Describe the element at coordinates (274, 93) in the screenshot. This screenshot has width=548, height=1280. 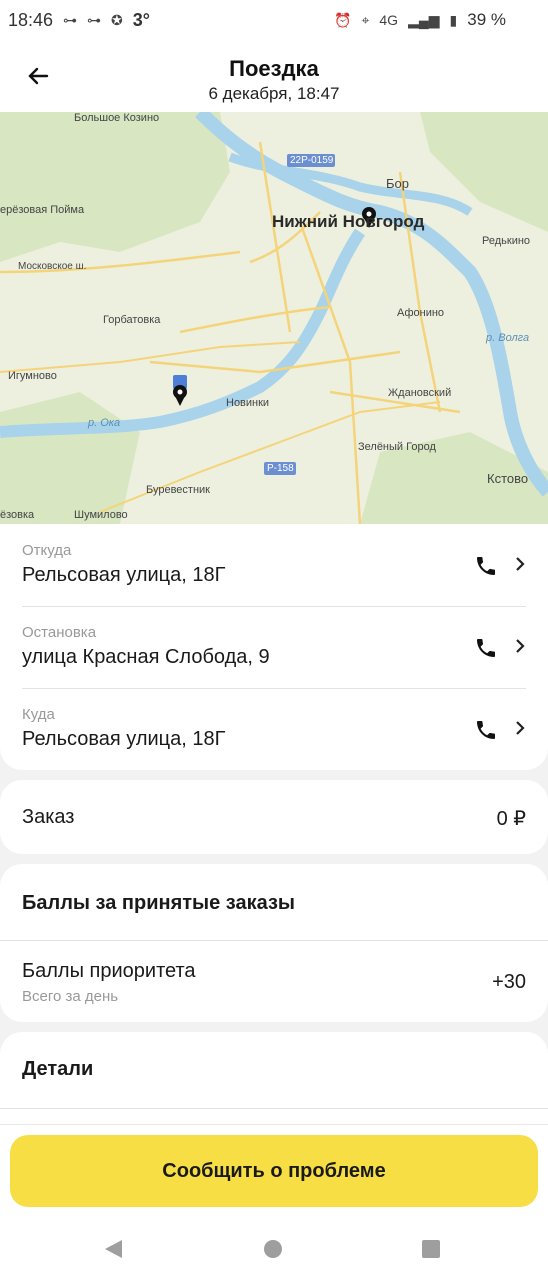
I see `trip-date: 6 декабря, 18:47` at that location.